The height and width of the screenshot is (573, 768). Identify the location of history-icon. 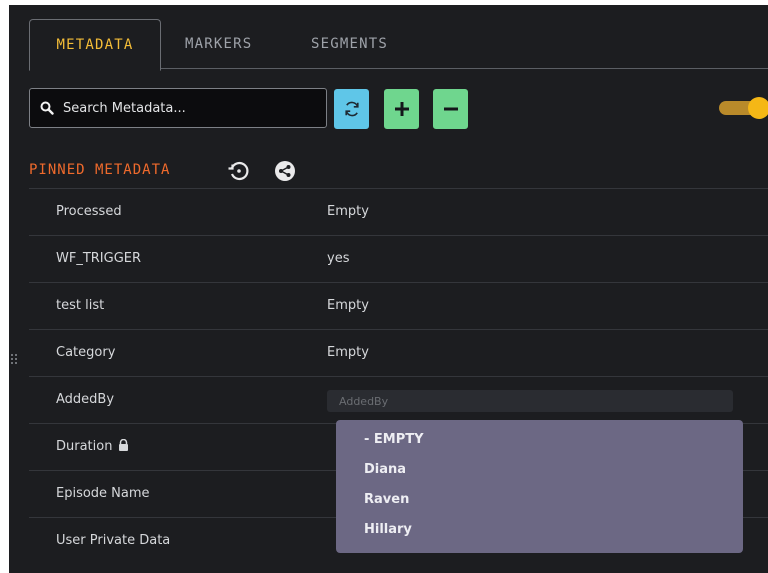
(238, 171).